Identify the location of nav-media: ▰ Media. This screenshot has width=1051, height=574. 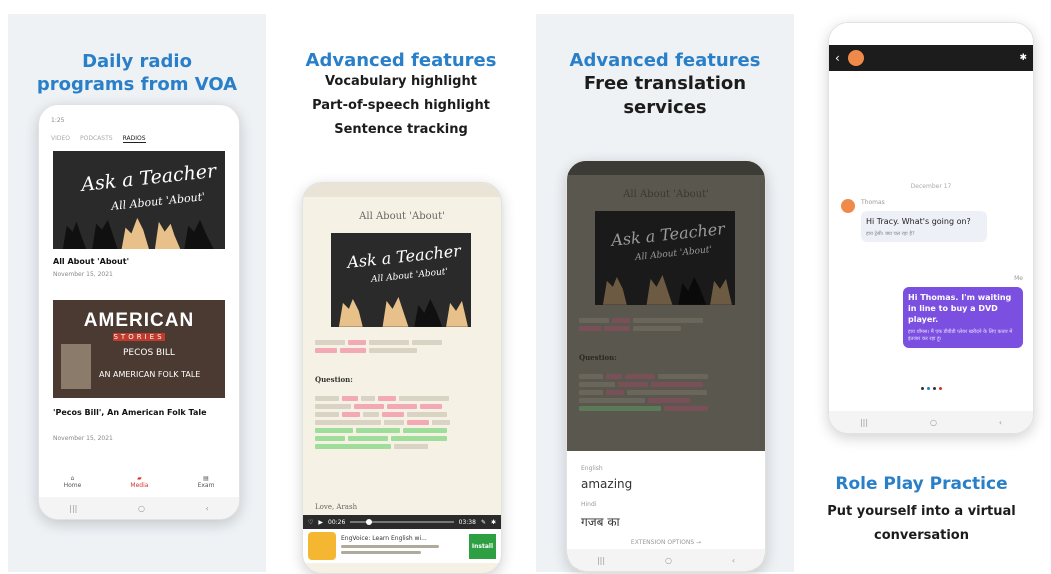
(139, 486).